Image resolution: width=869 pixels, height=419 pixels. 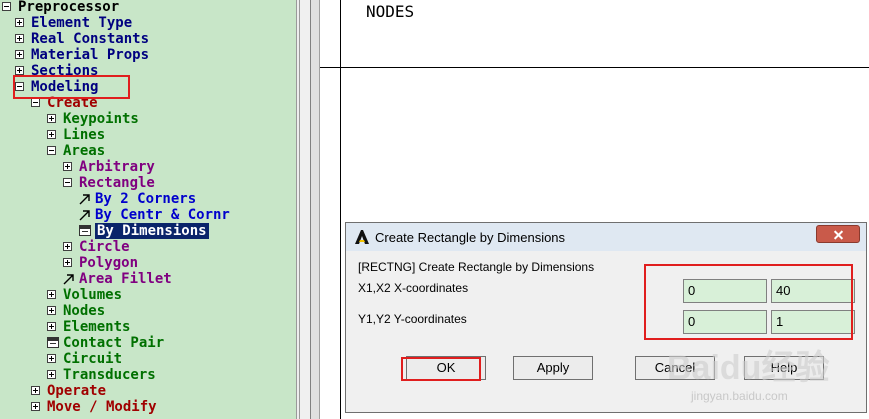 I want to click on tree-item-label: Lines, so click(x=84, y=135).